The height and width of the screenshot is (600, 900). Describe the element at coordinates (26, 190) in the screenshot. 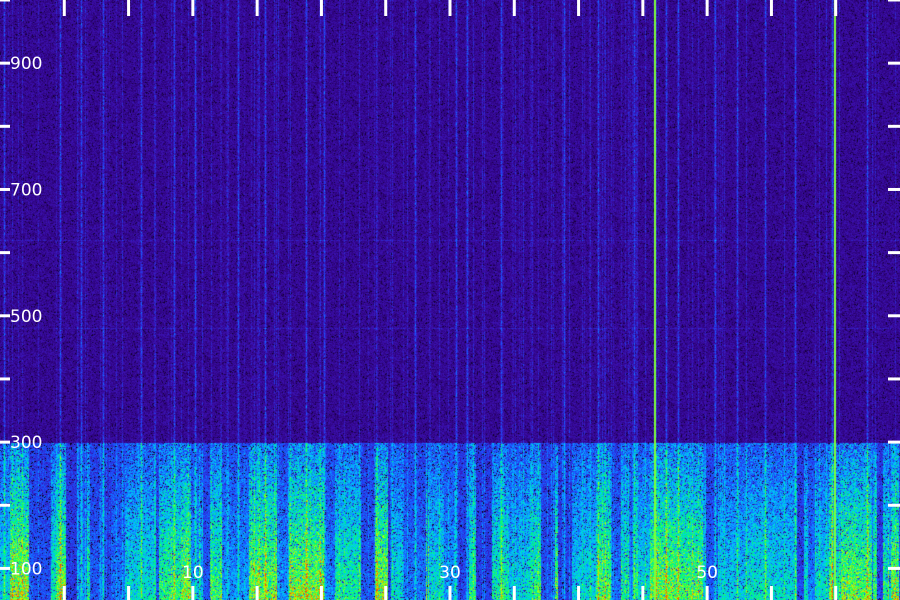

I see `y-tick-label: 700` at that location.